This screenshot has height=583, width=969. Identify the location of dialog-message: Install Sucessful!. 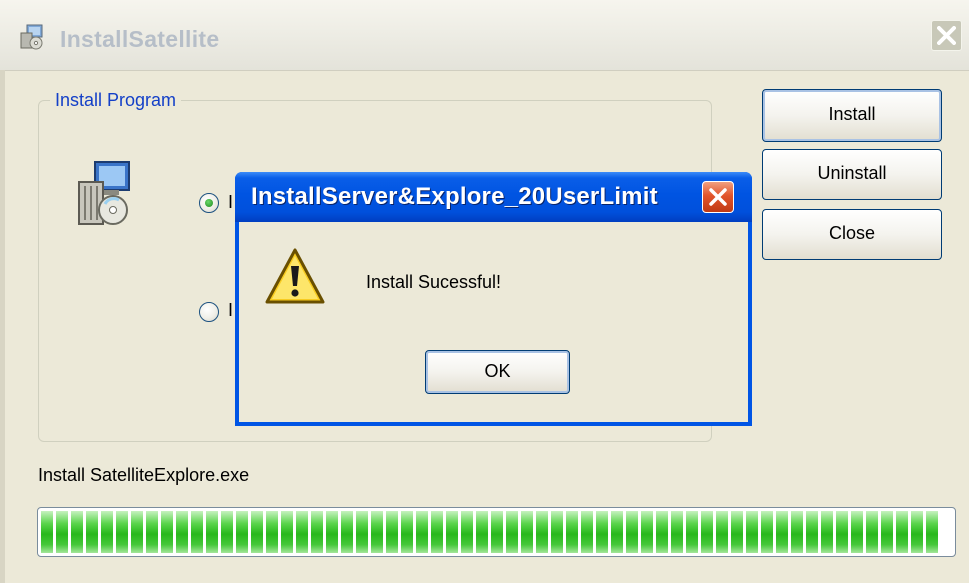
(434, 282).